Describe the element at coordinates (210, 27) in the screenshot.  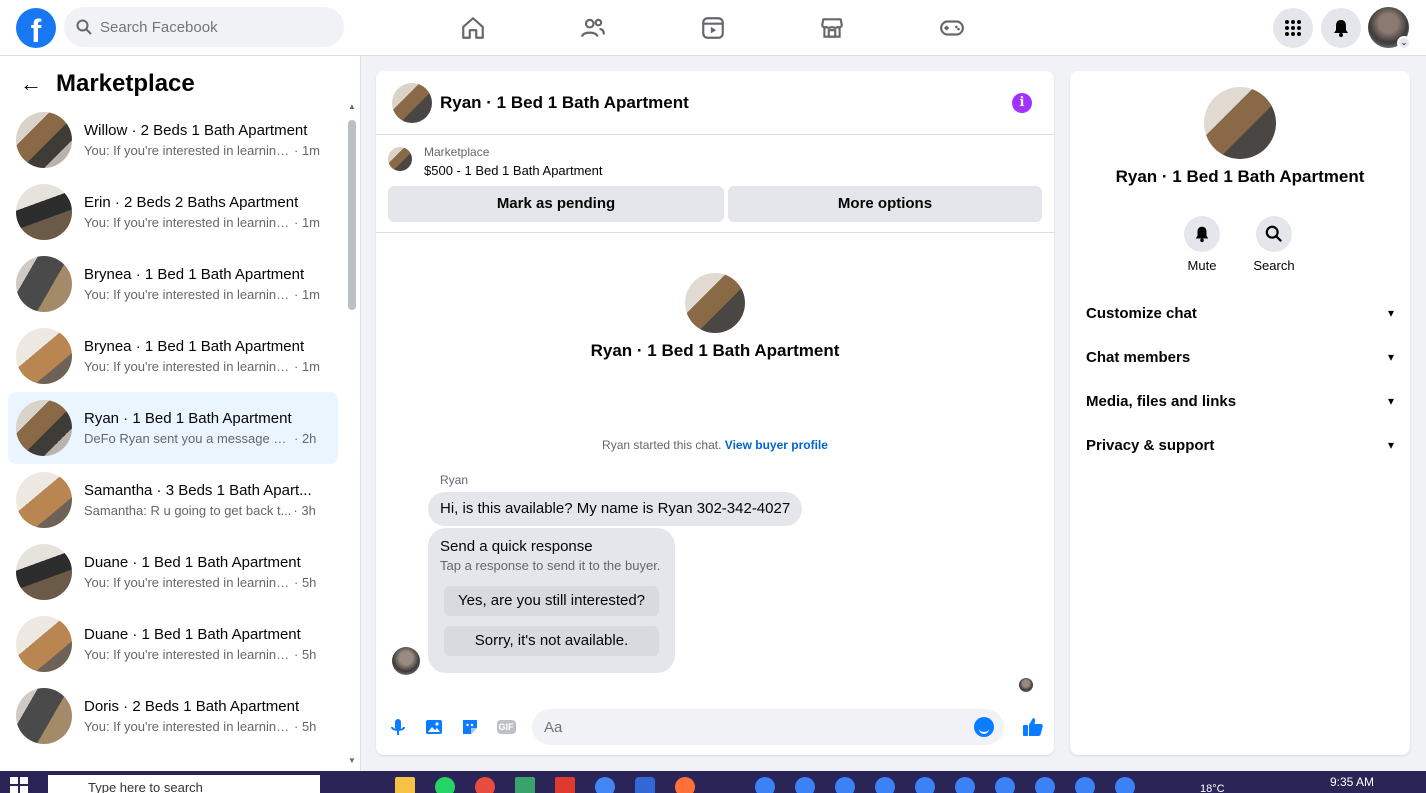
I see `search-input` at that location.